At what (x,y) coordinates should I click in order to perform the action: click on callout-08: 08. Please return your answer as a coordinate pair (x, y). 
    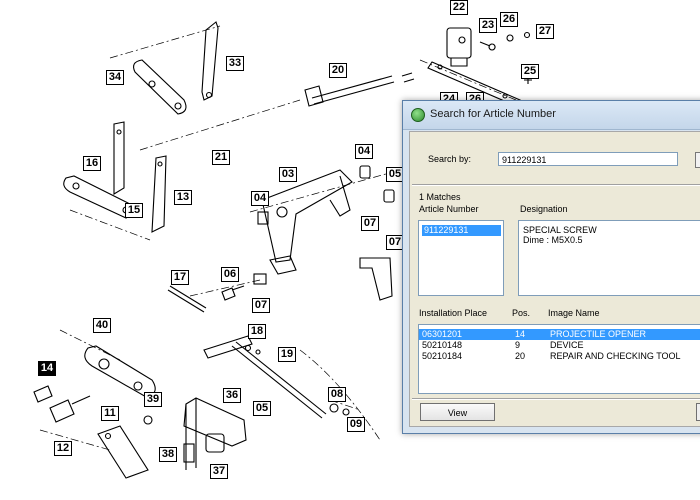
    Looking at the image, I should click on (337, 394).